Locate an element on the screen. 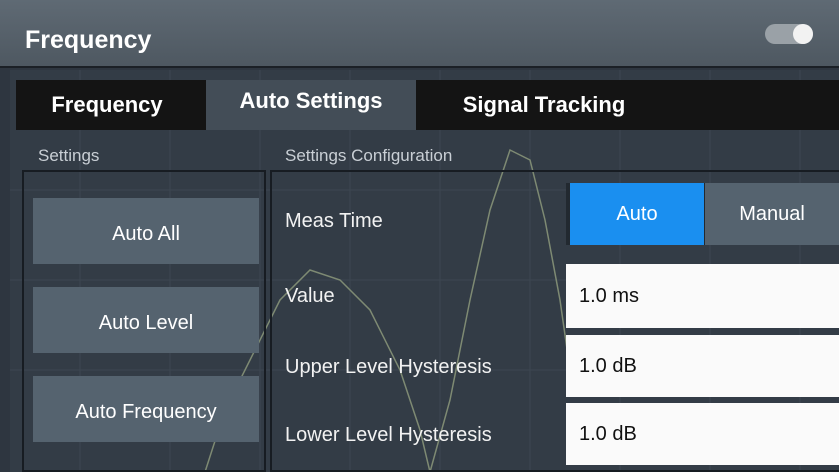 This screenshot has width=839, height=472. value-label: Value is located at coordinates (310, 296).